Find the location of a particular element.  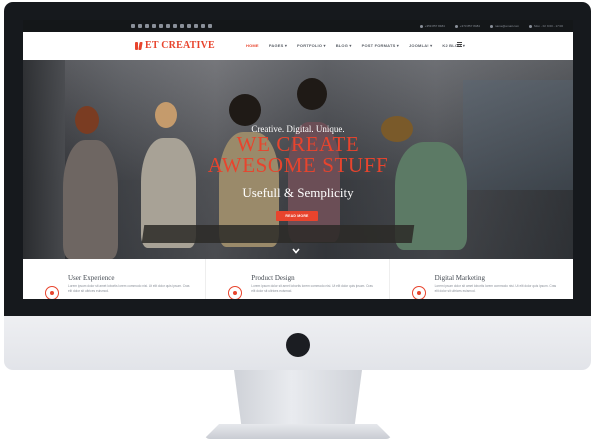

chevron-down-icon is located at coordinates (296, 251).